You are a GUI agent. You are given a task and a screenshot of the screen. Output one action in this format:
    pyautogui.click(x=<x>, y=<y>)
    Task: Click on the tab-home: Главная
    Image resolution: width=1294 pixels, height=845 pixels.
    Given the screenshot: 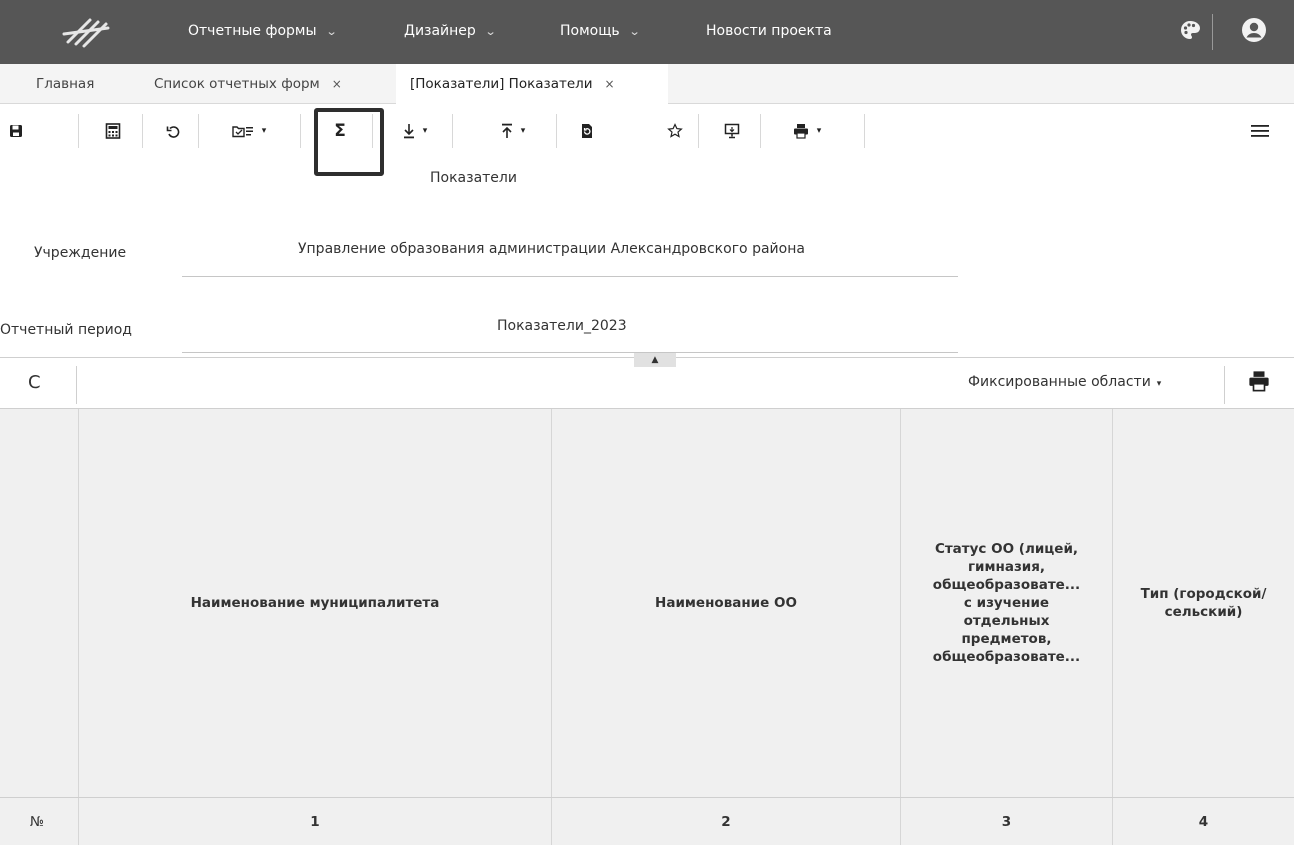 What is the action you would take?
    pyautogui.click(x=64, y=84)
    